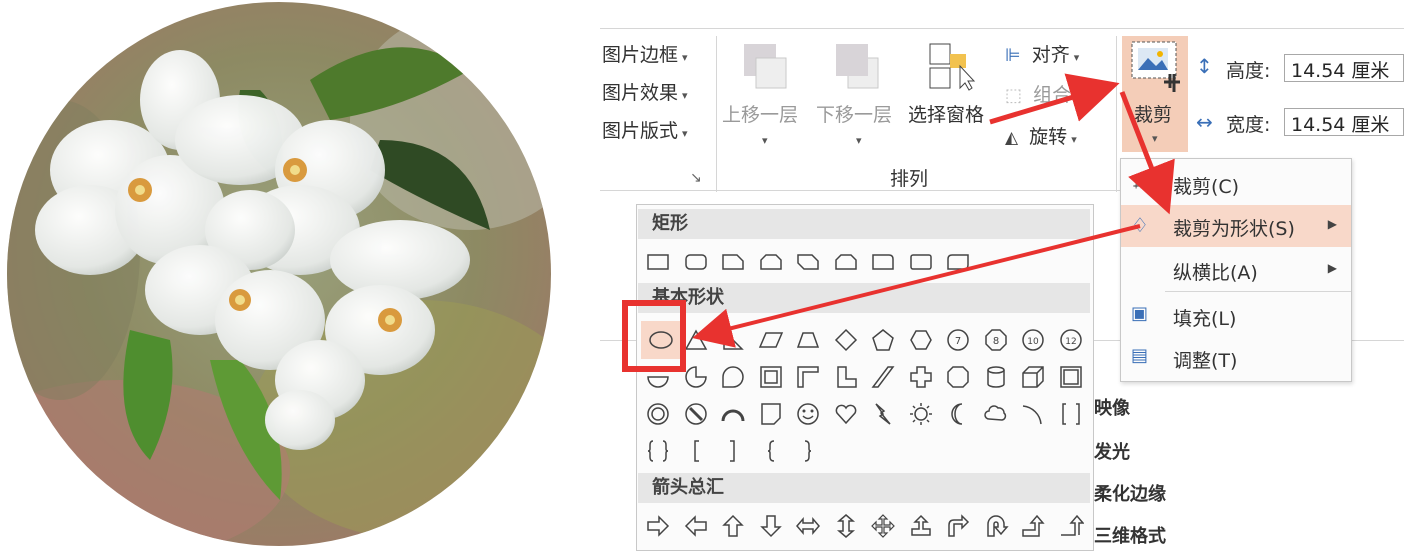  I want to click on shape-basic-0-8: 7, so click(958, 340).